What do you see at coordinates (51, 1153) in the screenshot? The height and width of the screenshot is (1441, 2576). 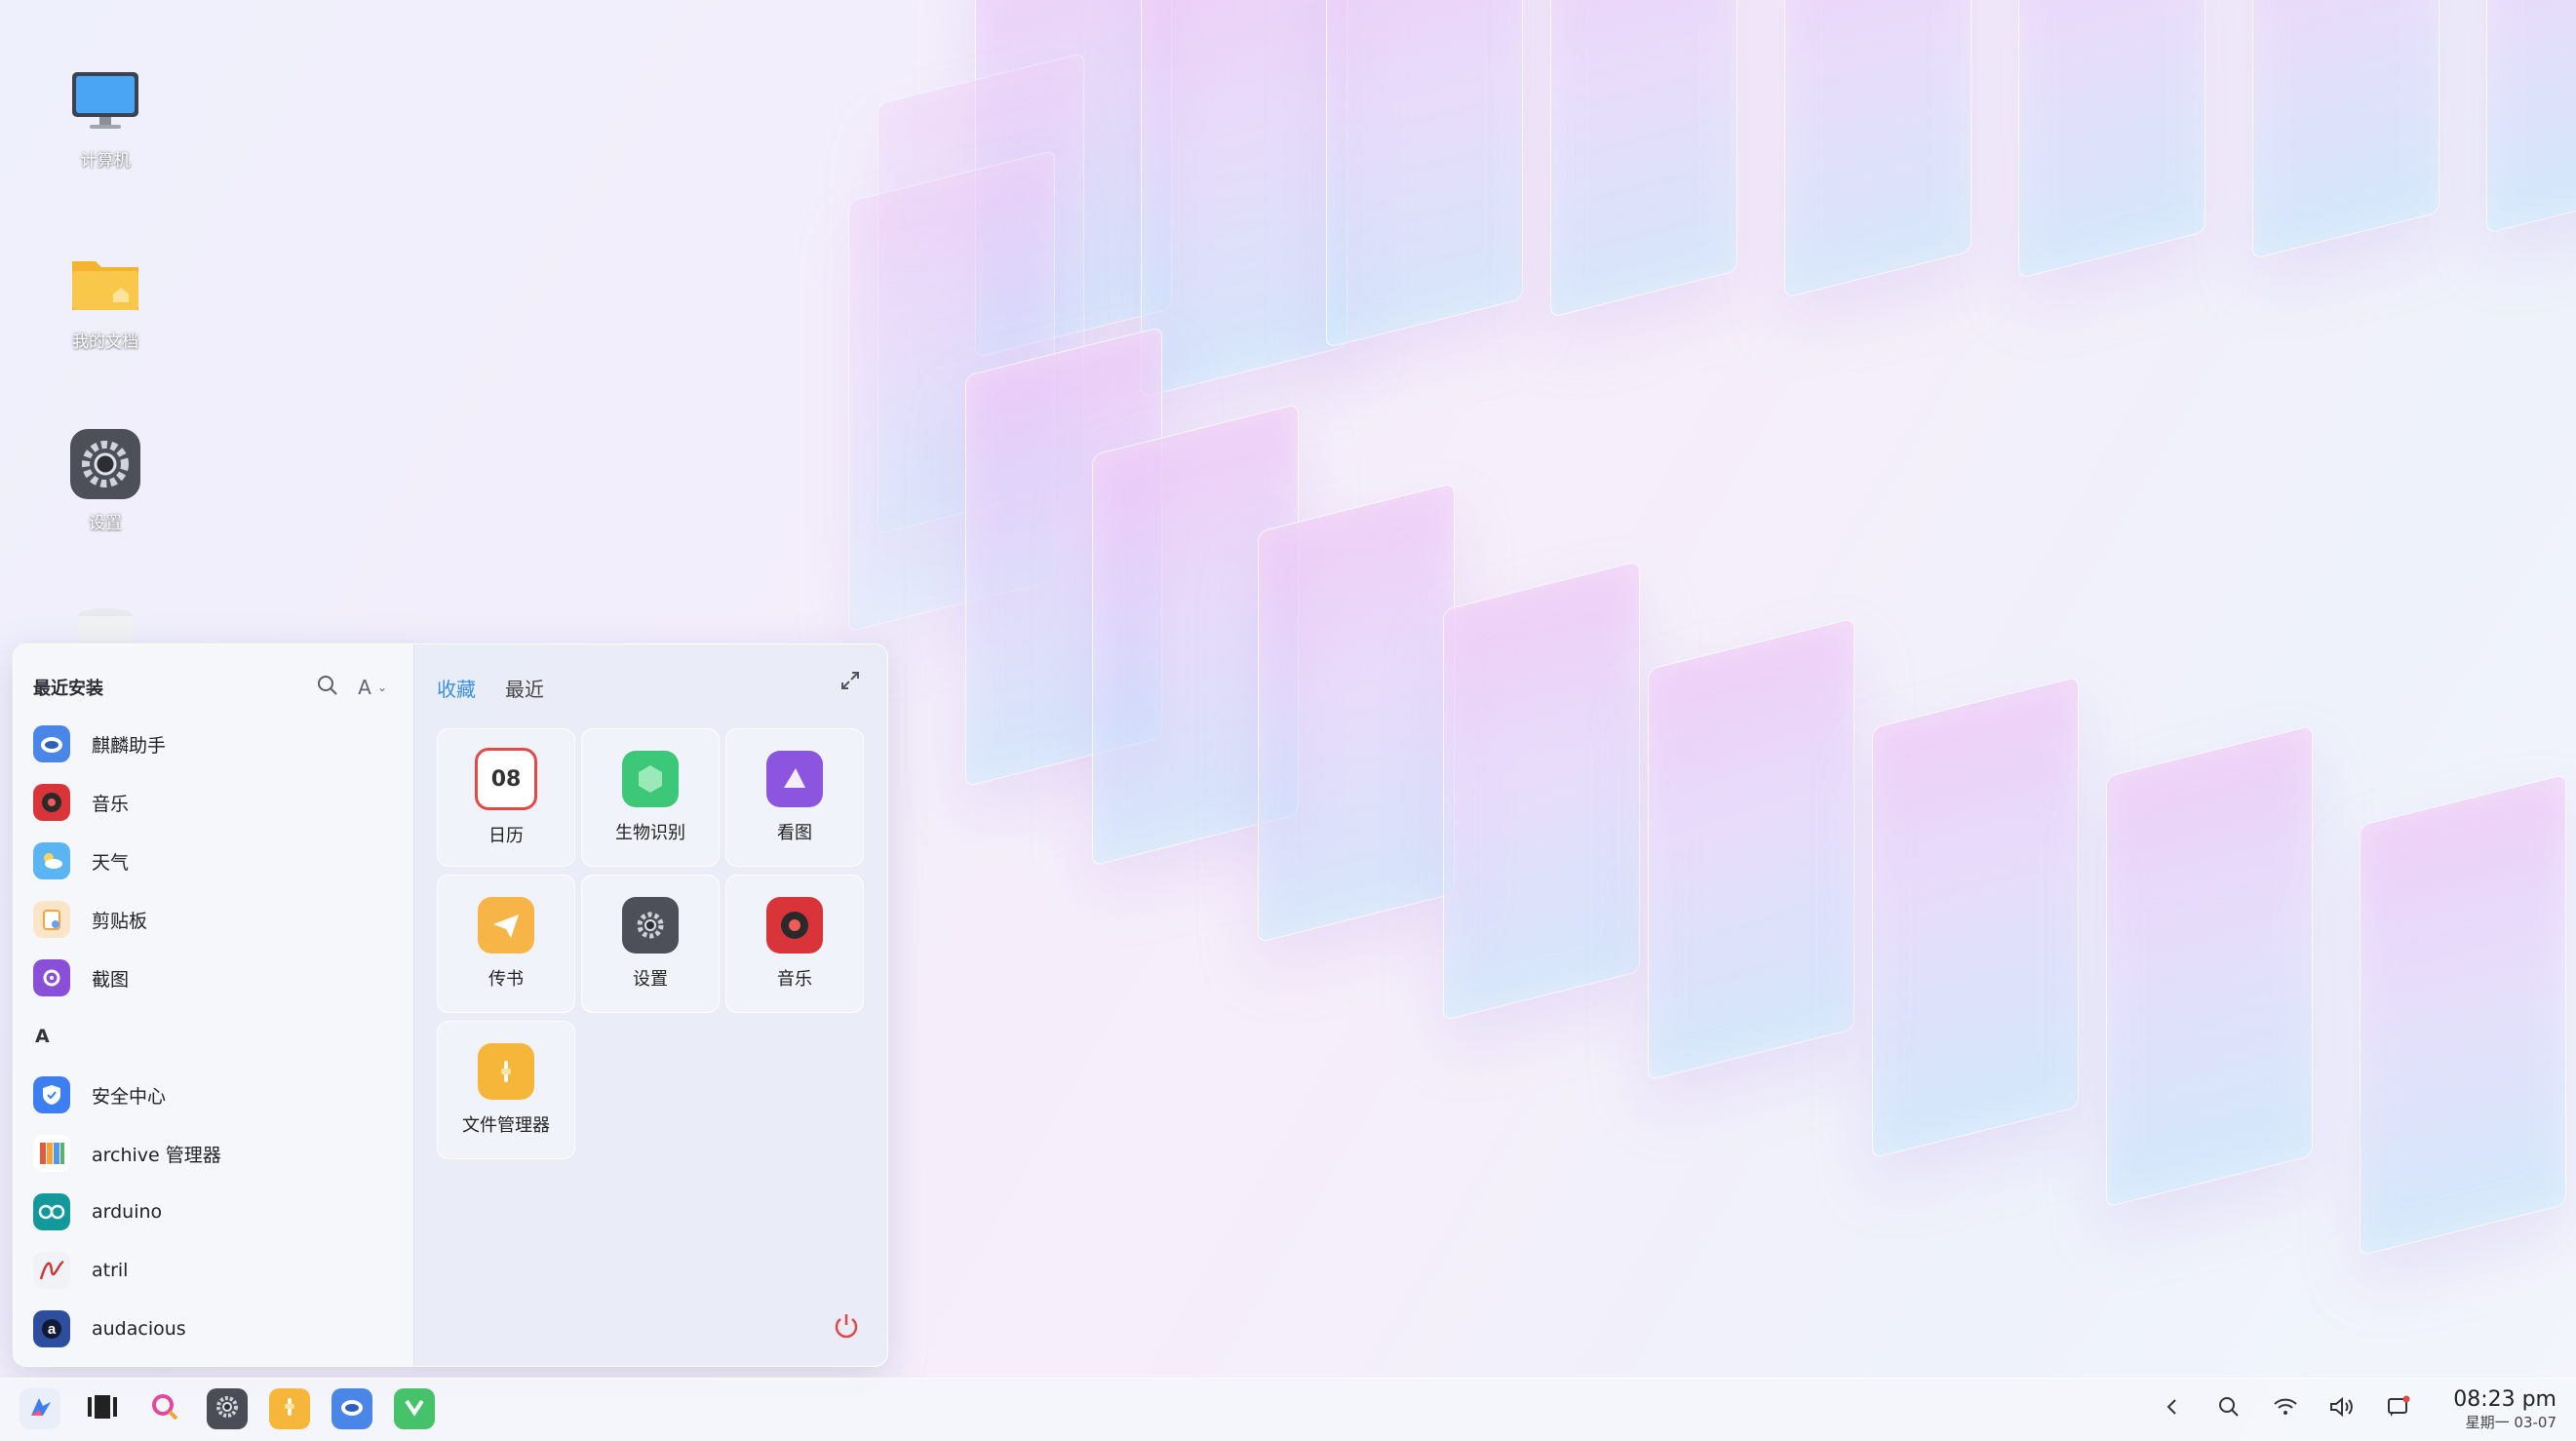 I see `archive-icon` at bounding box center [51, 1153].